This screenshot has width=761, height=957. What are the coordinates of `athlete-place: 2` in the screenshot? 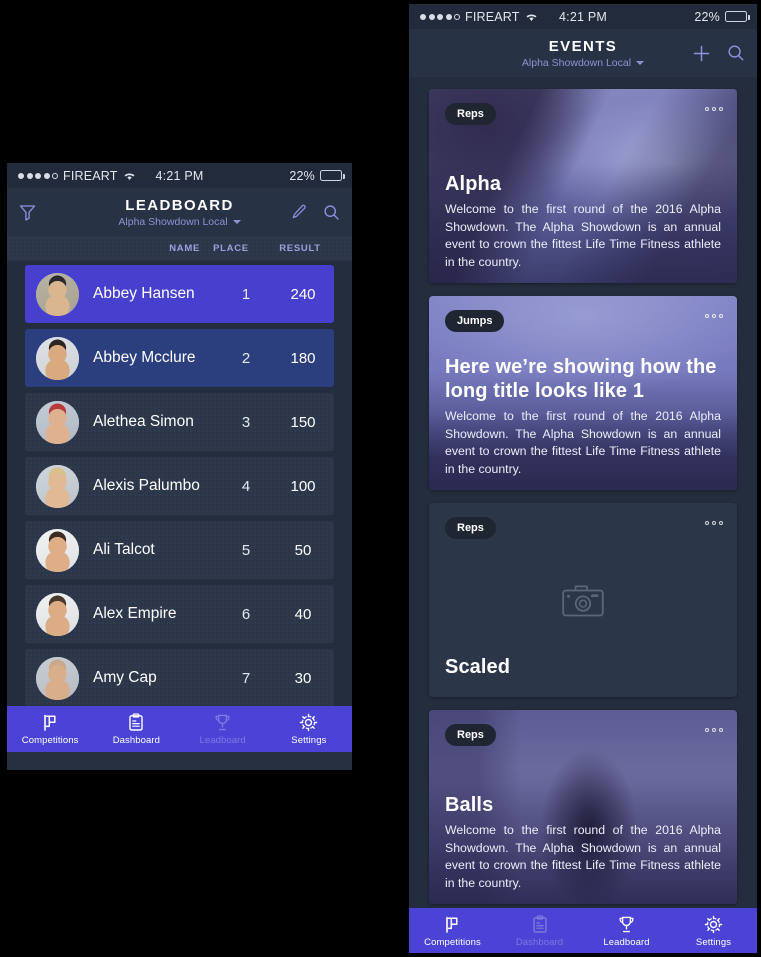 It's located at (246, 358).